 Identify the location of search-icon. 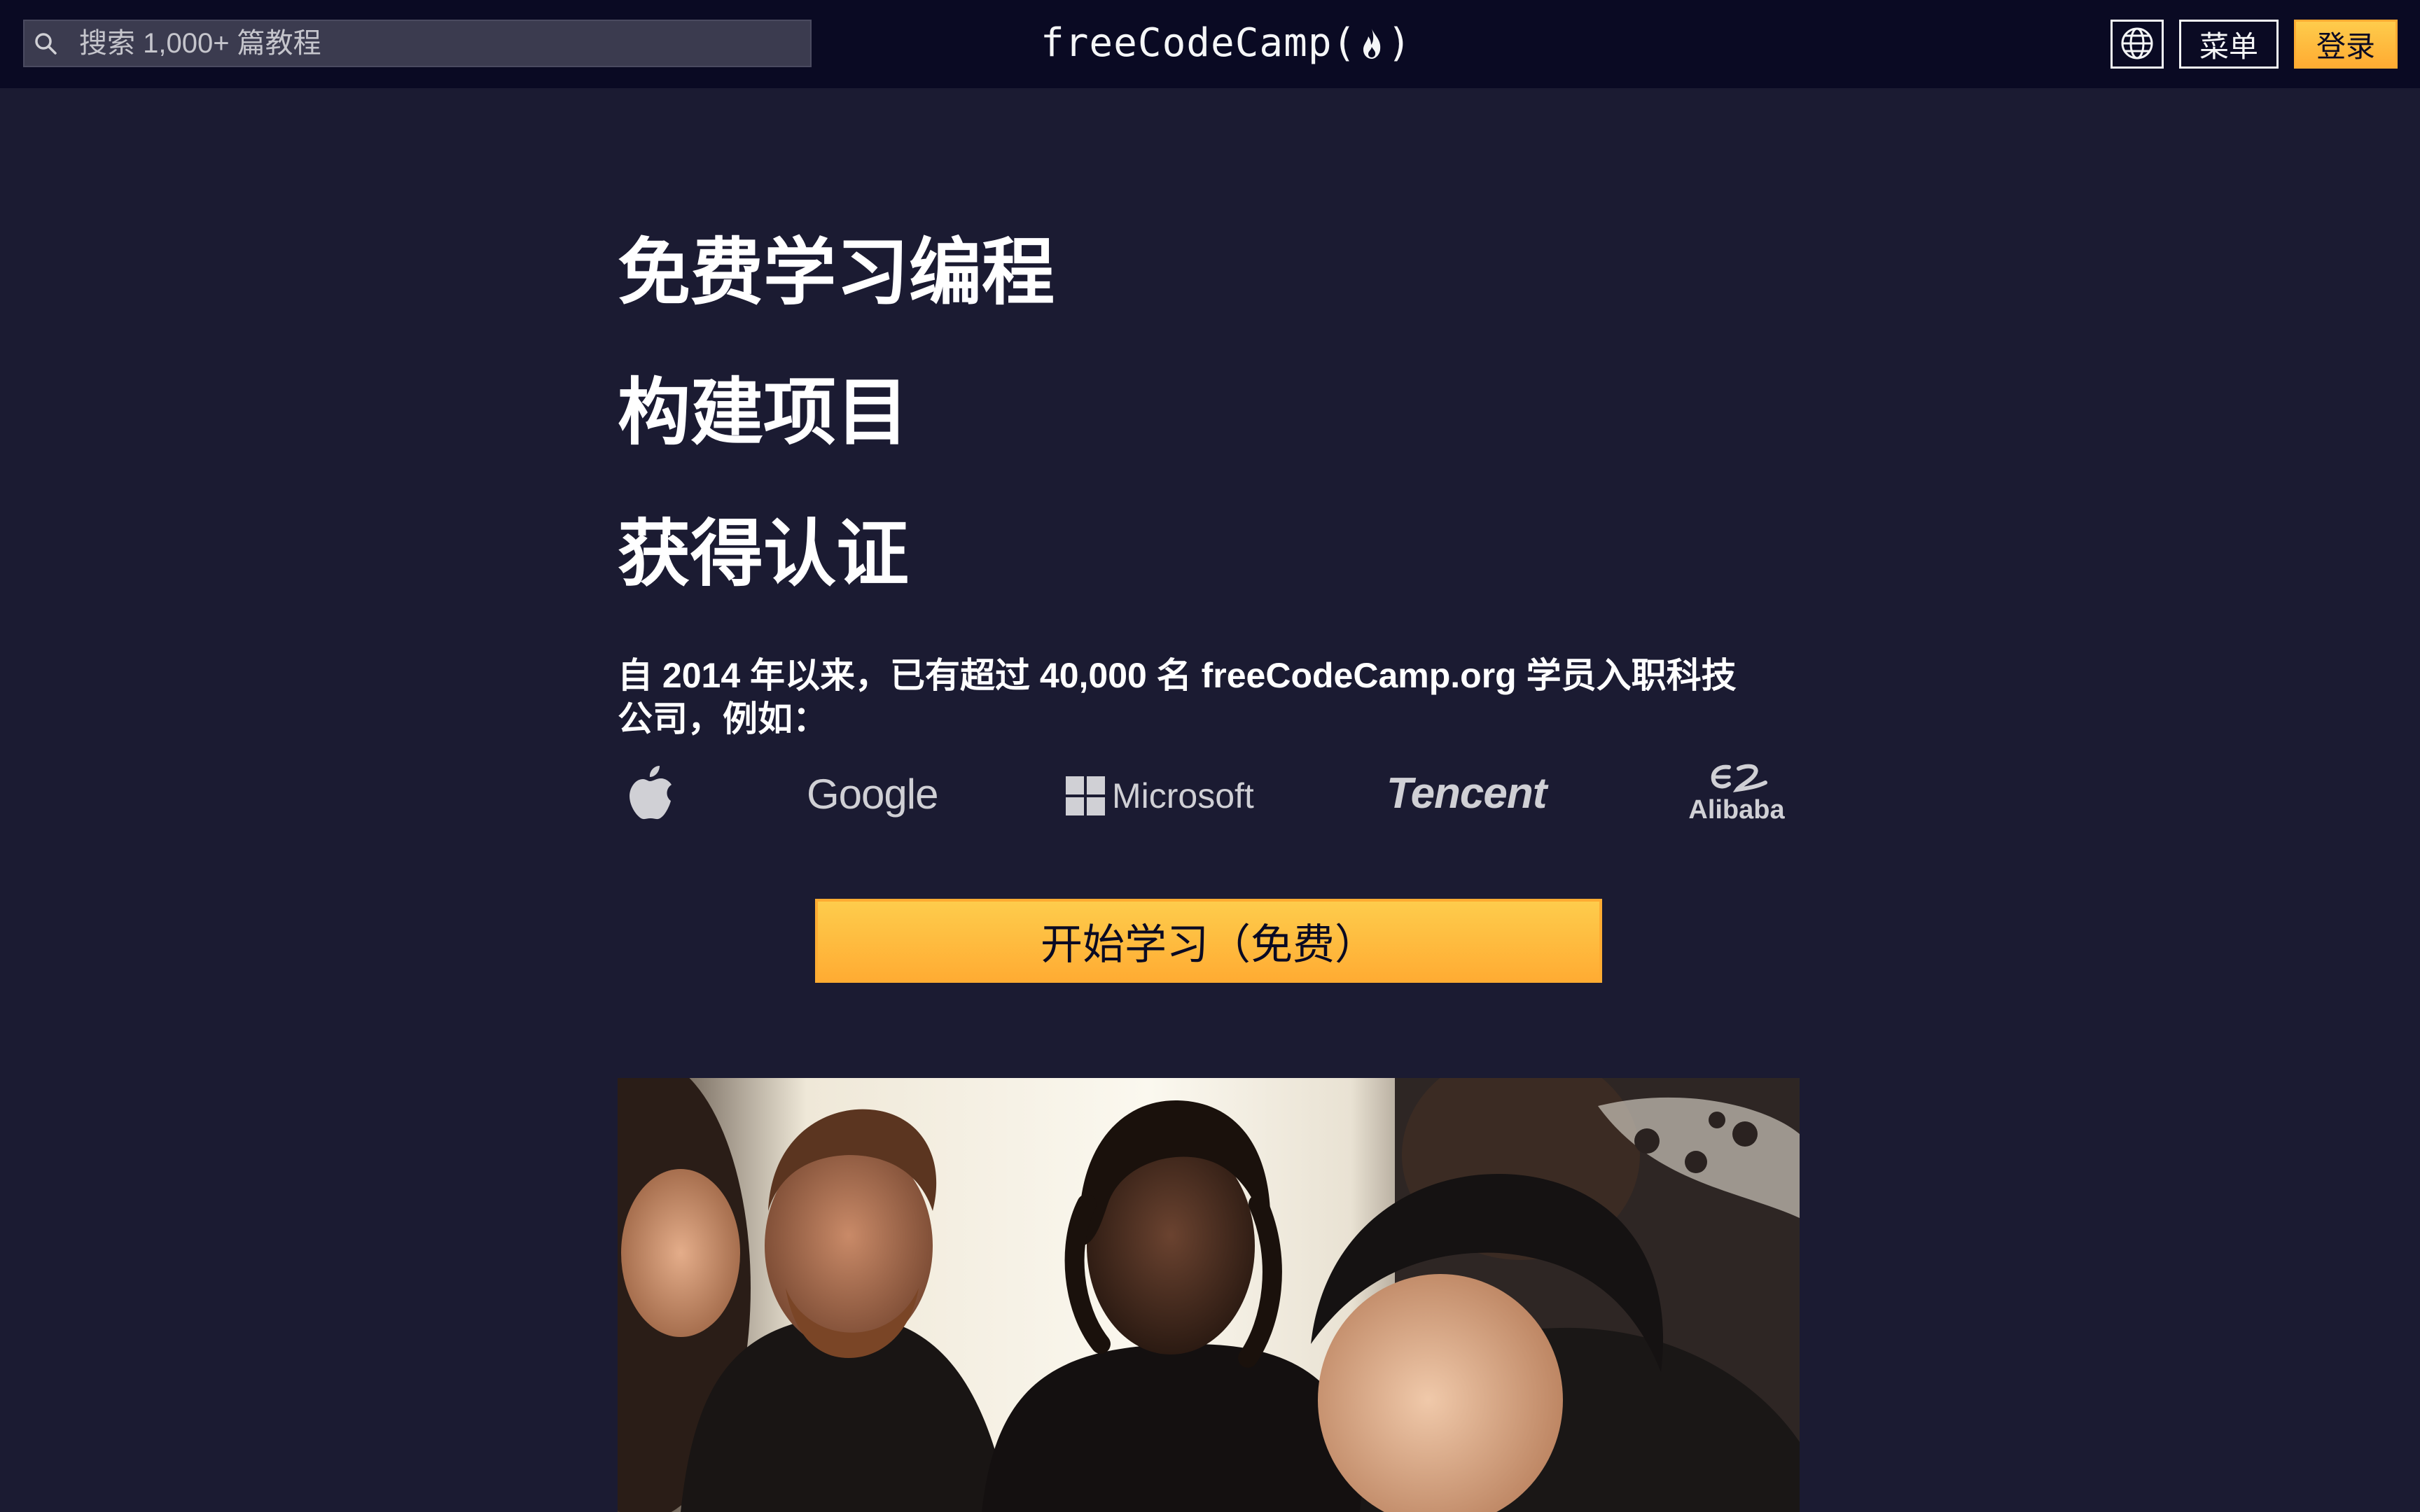
(46, 43).